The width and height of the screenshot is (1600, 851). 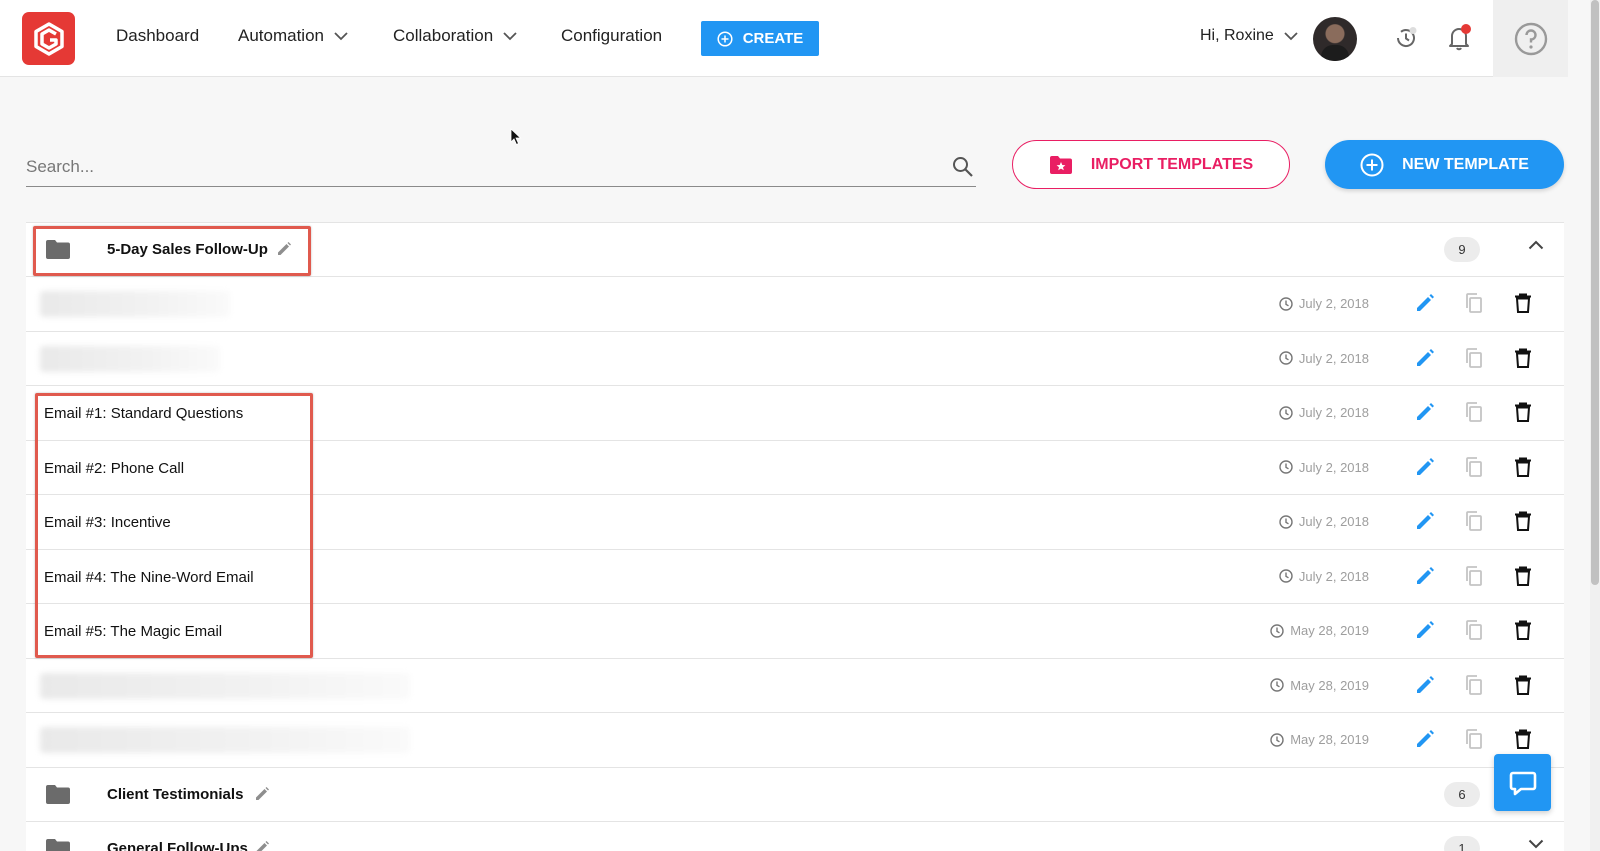 What do you see at coordinates (795, 522) in the screenshot?
I see `template-row: Email #3: Incentive July 2, 2018` at bounding box center [795, 522].